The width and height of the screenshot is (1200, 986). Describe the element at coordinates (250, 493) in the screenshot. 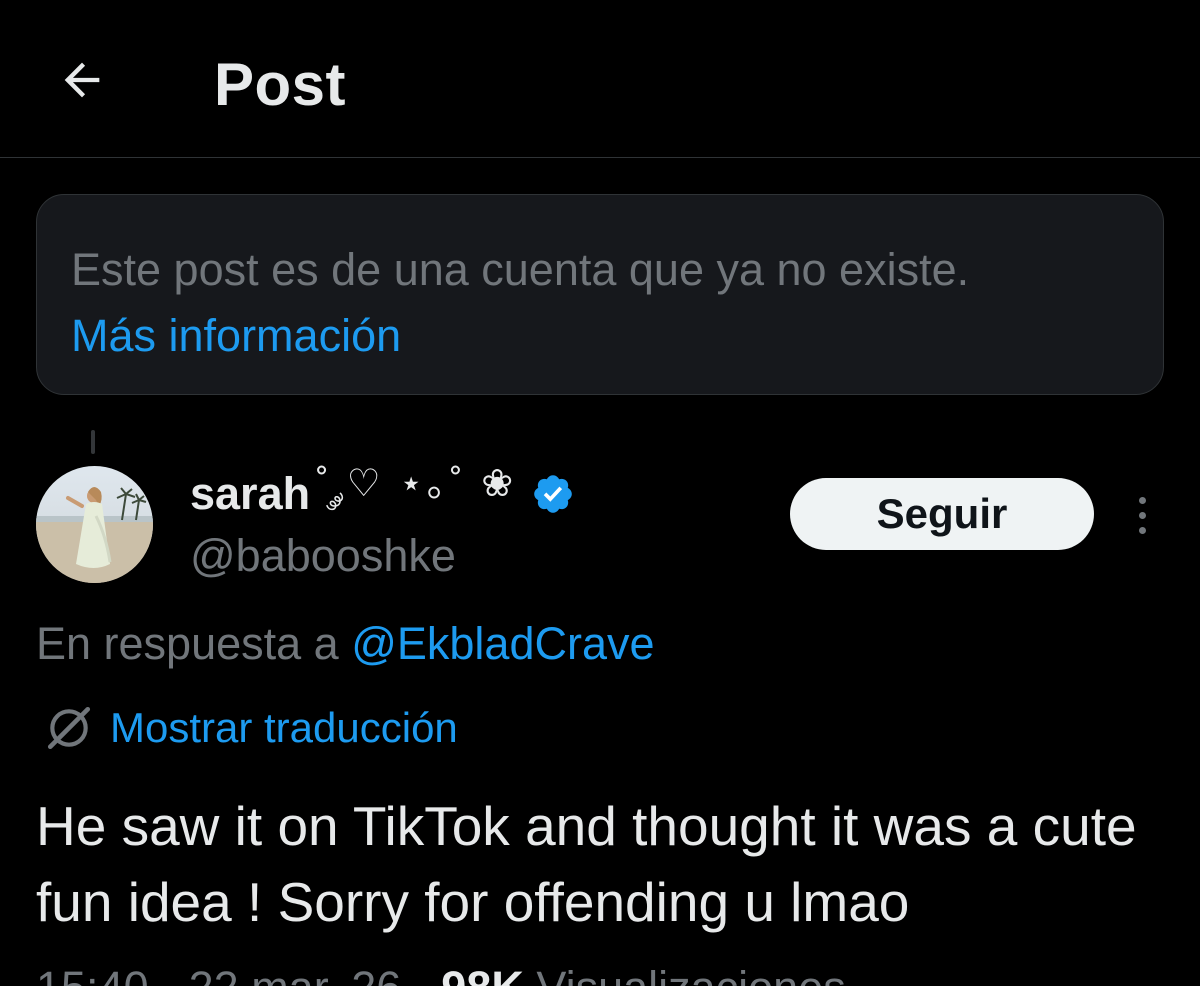

I see `display-name: sarah` at that location.